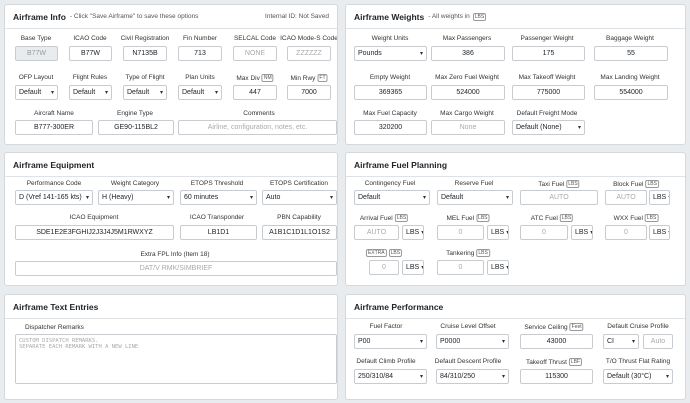 The image size is (690, 403). I want to click on mel-fuel-field: 0, so click(460, 232).